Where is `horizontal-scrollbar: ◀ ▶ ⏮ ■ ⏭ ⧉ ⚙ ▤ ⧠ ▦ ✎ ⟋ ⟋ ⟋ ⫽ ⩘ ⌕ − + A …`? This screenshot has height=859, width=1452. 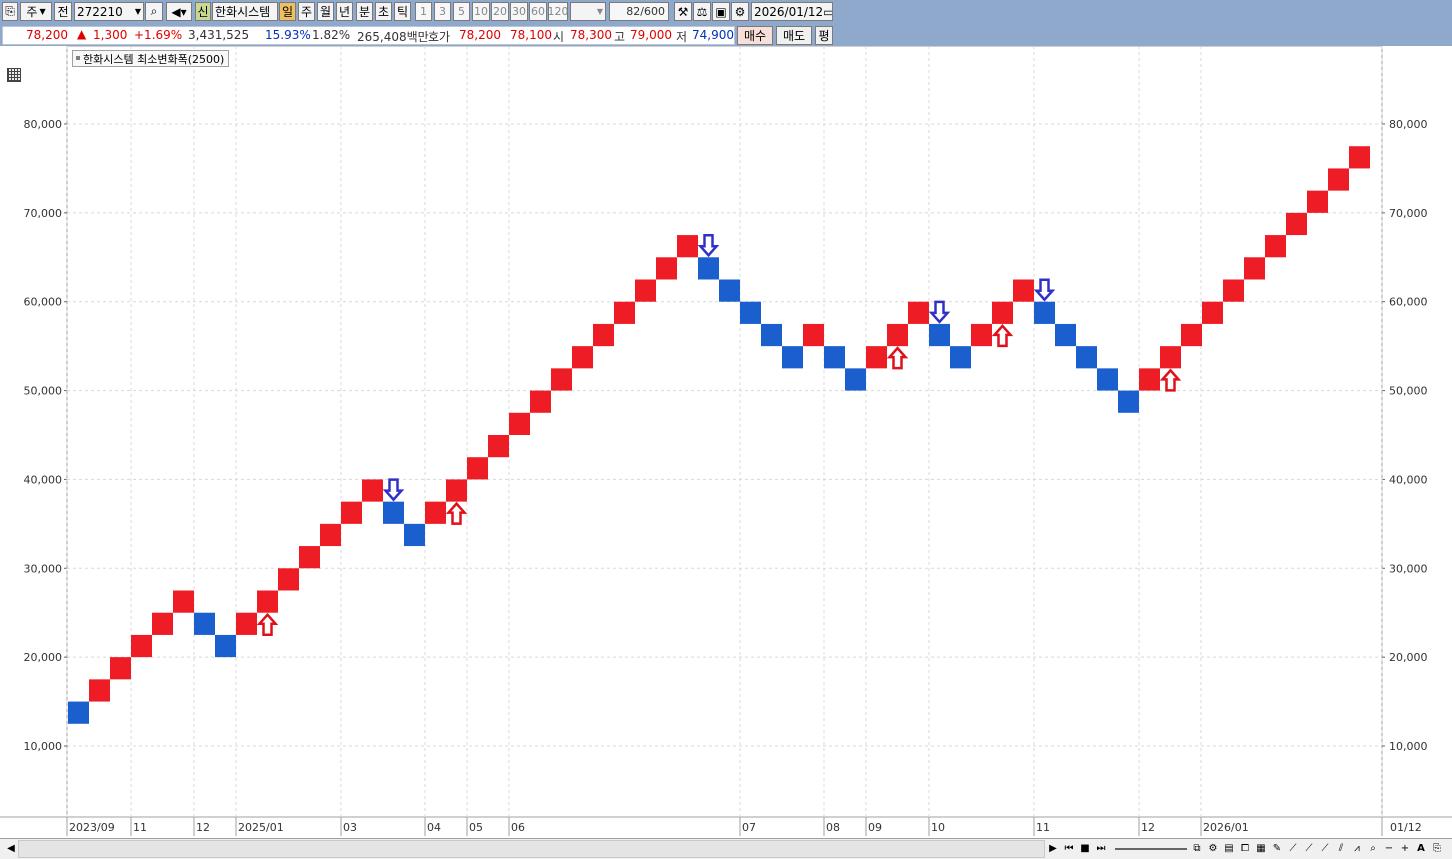 horizontal-scrollbar: ◀ ▶ ⏮ ■ ⏭ ⧉ ⚙ ▤ ⧠ ▦ ✎ ⟋ ⟋ ⟋ ⫽ ⩘ ⌕ − + A … is located at coordinates (726, 848).